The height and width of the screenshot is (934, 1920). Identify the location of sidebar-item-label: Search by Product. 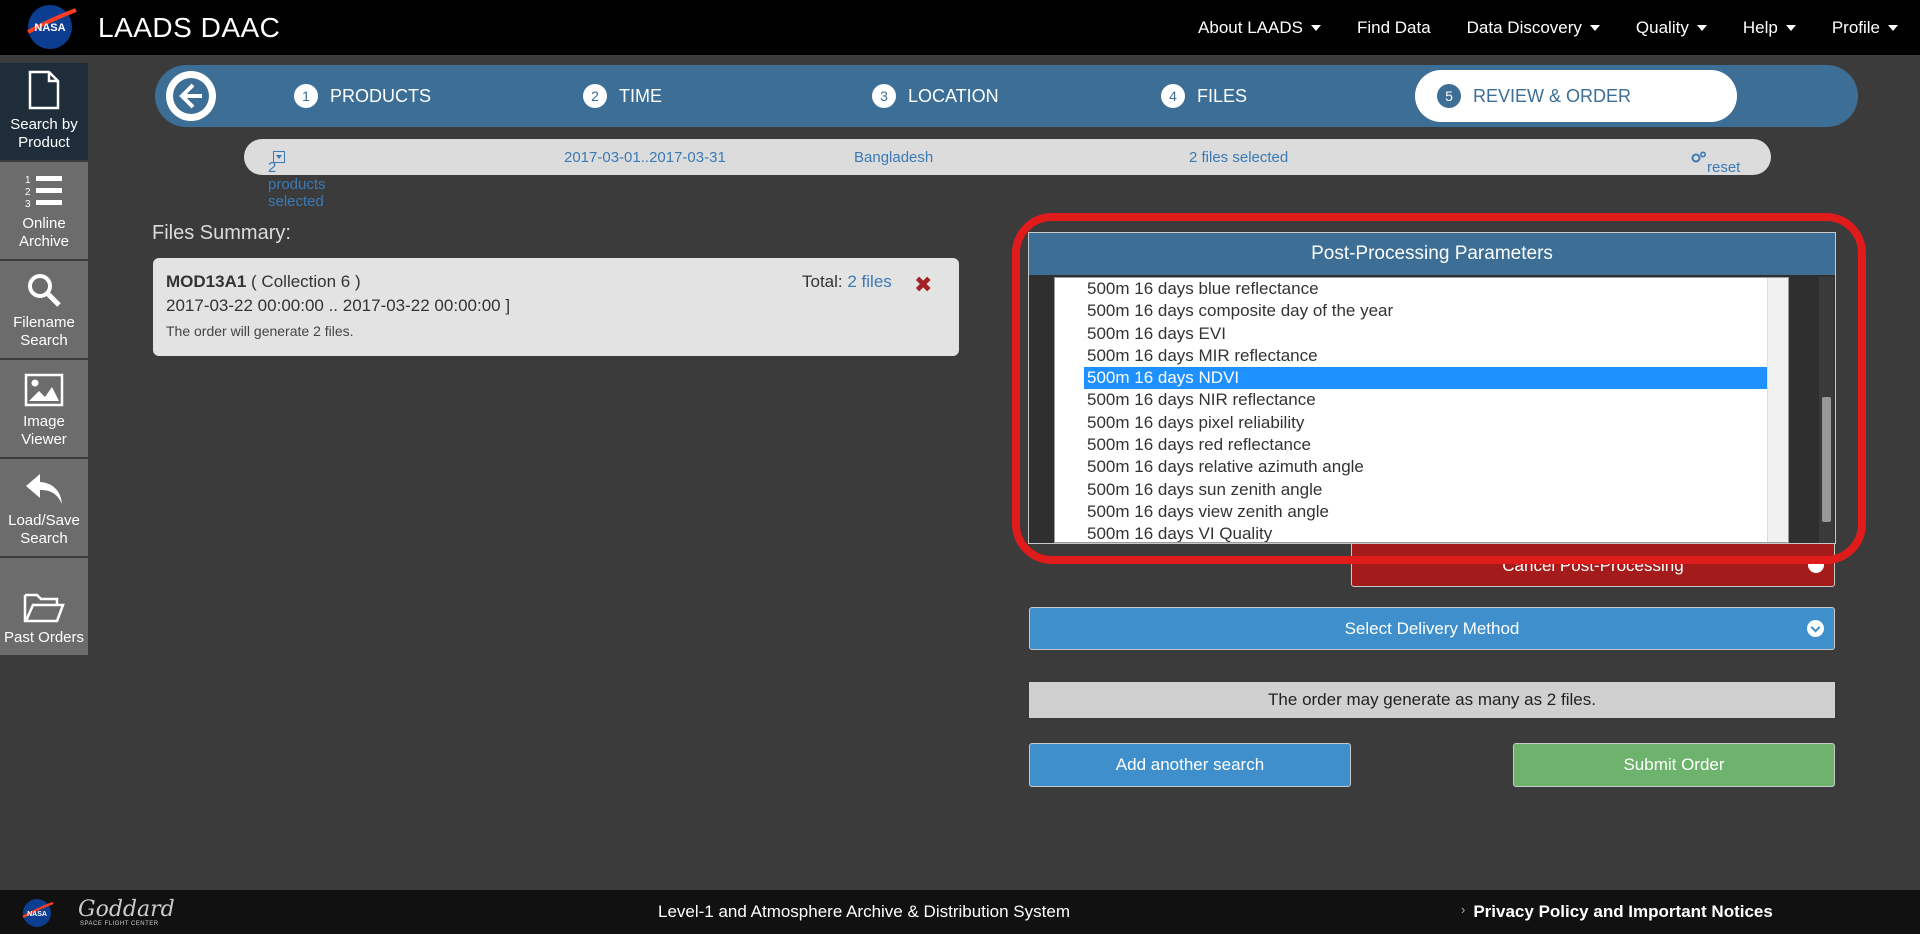
(44, 133).